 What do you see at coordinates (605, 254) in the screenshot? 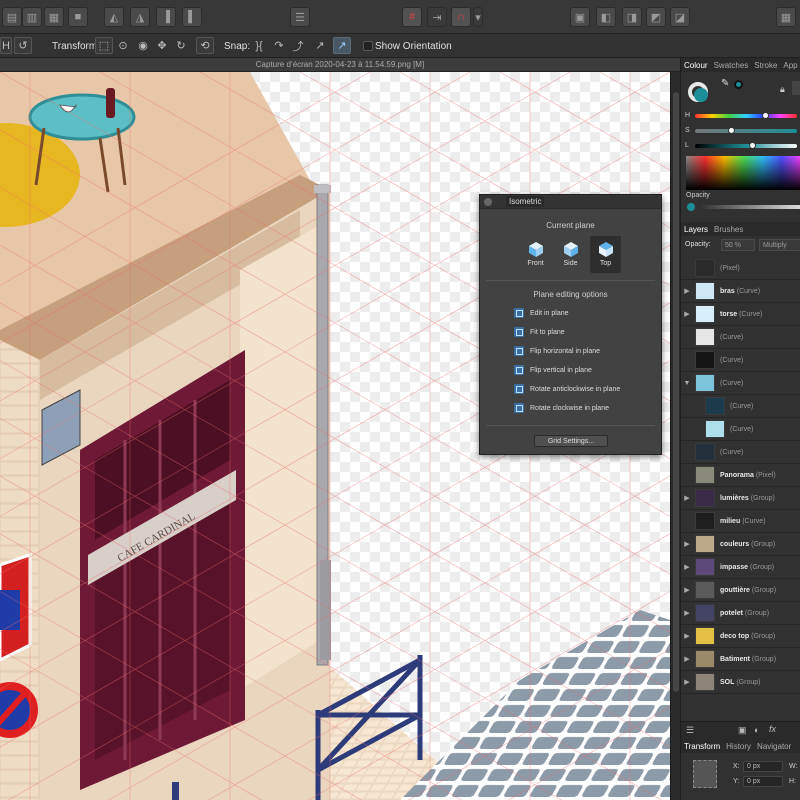
I see `plane-top-button: Top` at bounding box center [605, 254].